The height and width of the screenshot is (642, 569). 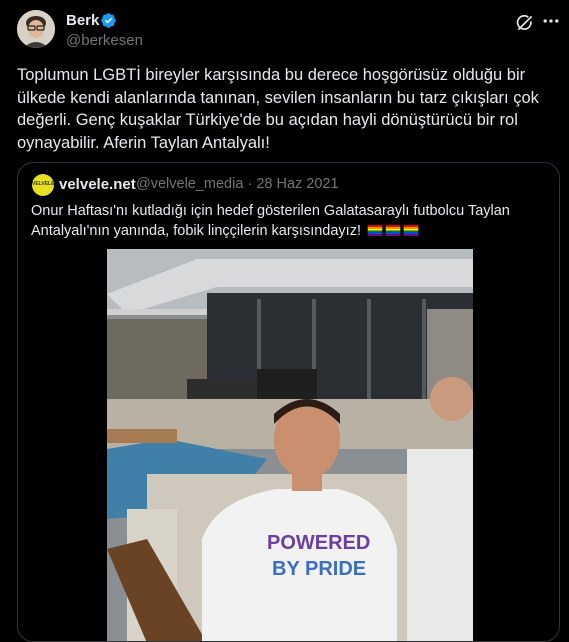 I want to click on quoted-avatar-text: VELVELE, so click(x=43, y=184).